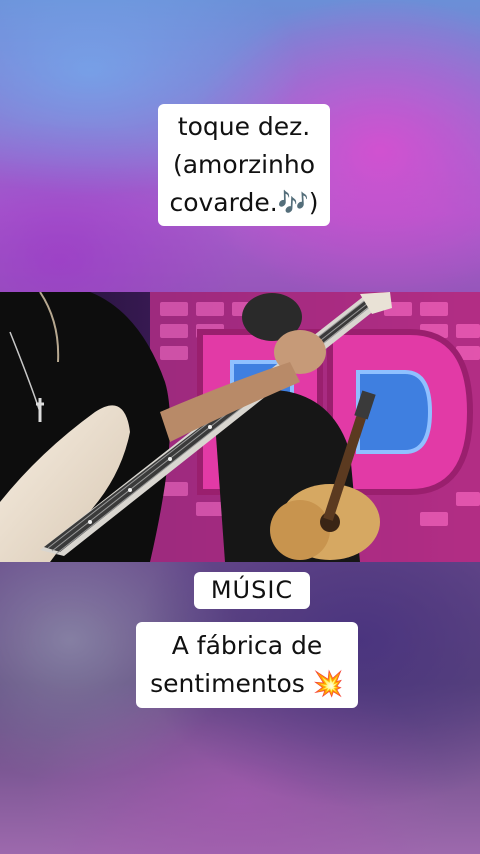 Image resolution: width=480 pixels, height=854 pixels. What do you see at coordinates (252, 590) in the screenshot?
I see `music-label: MÚSIC` at bounding box center [252, 590].